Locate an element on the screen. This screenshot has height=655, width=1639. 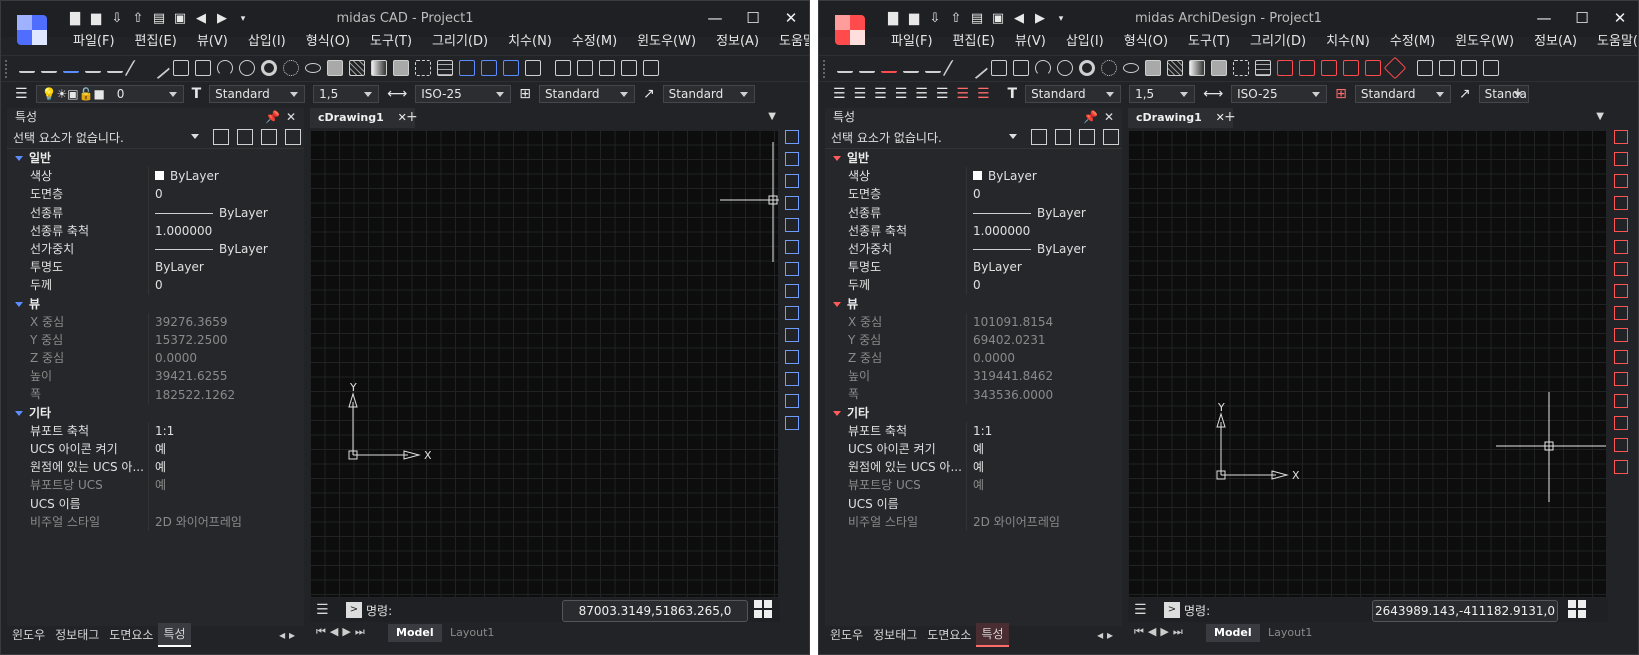
panel-close-icon: ✕ is located at coordinates (1109, 117).